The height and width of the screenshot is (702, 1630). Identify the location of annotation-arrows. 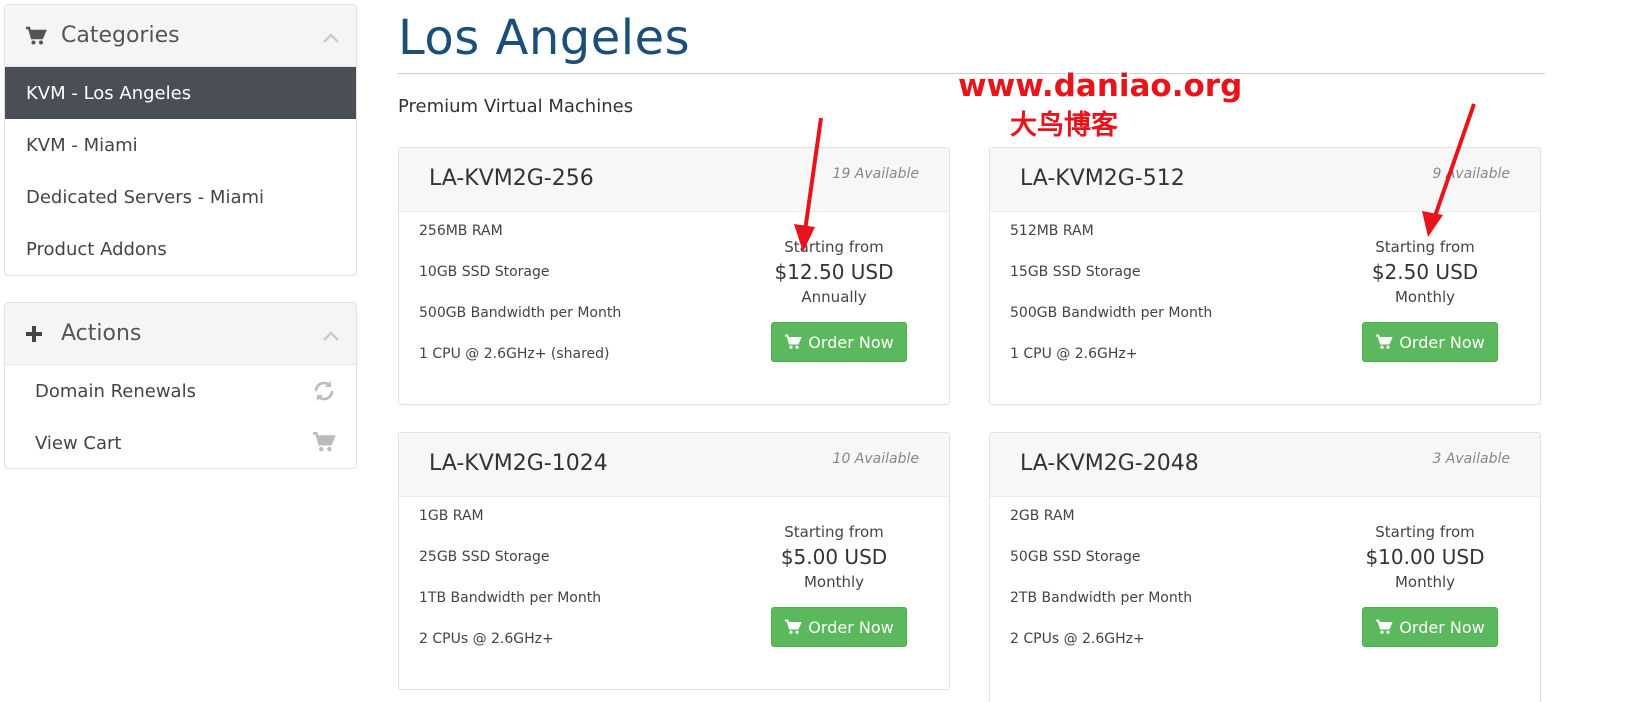
(1135, 177).